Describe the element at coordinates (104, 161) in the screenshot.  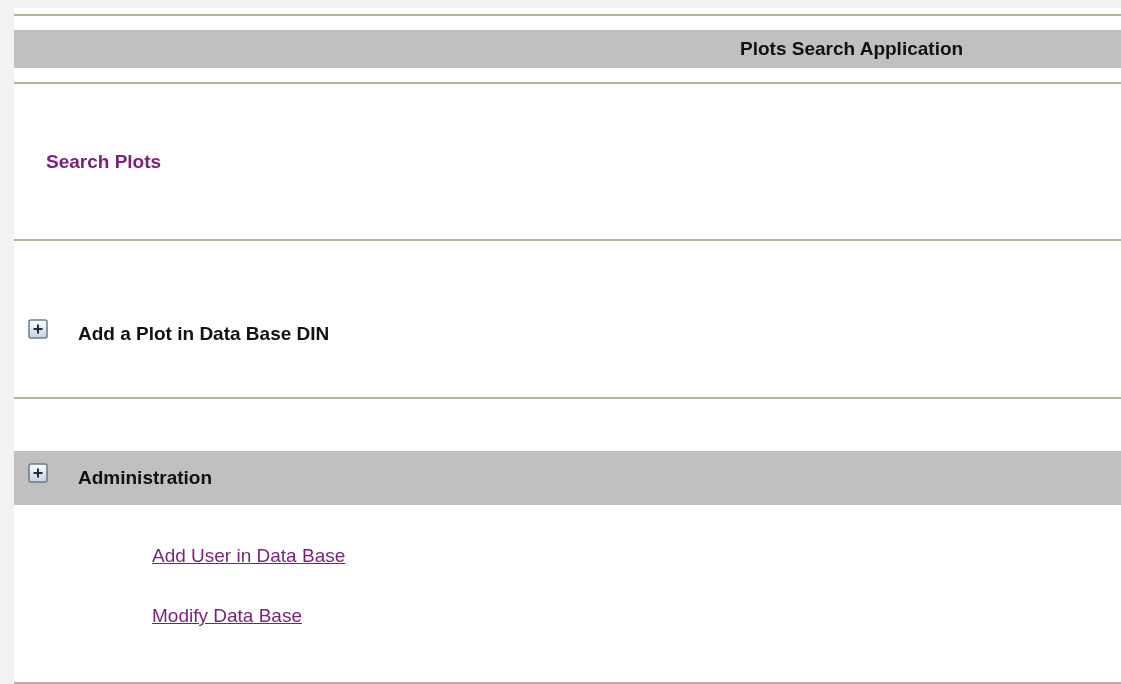
I see `search-plots-link: Search Plots` at that location.